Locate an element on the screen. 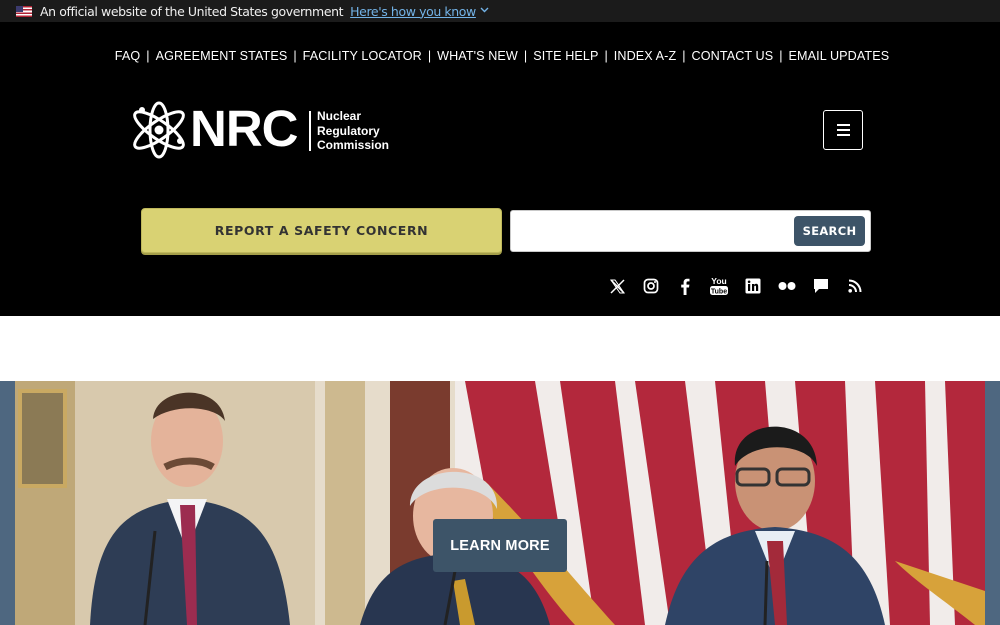 The width and height of the screenshot is (1000, 625). report-safety-concern-button: REPORT A SAFETY CONCERN is located at coordinates (321, 230).